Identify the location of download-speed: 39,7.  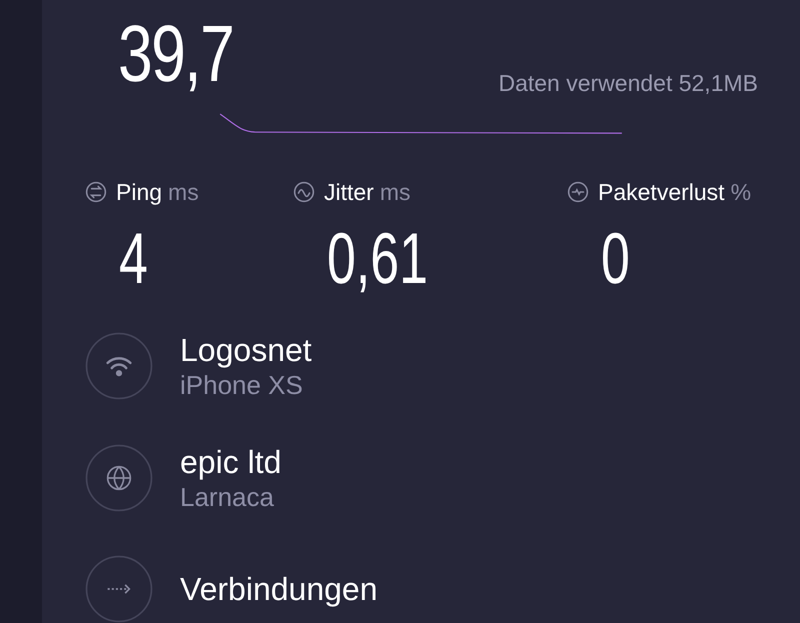
(176, 54).